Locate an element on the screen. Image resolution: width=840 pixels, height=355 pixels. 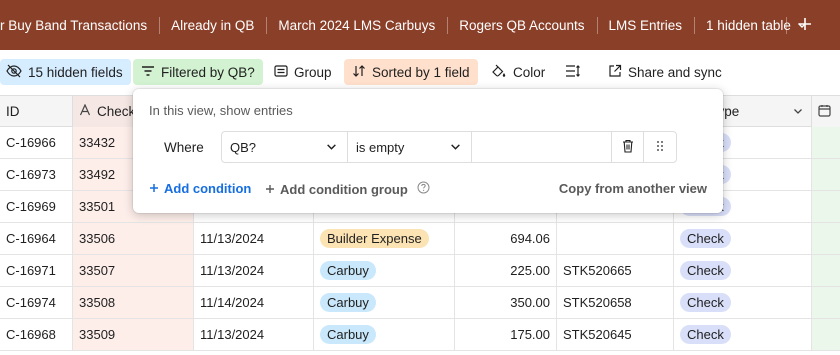
cell-category: Builder Expense is located at coordinates (384, 238).